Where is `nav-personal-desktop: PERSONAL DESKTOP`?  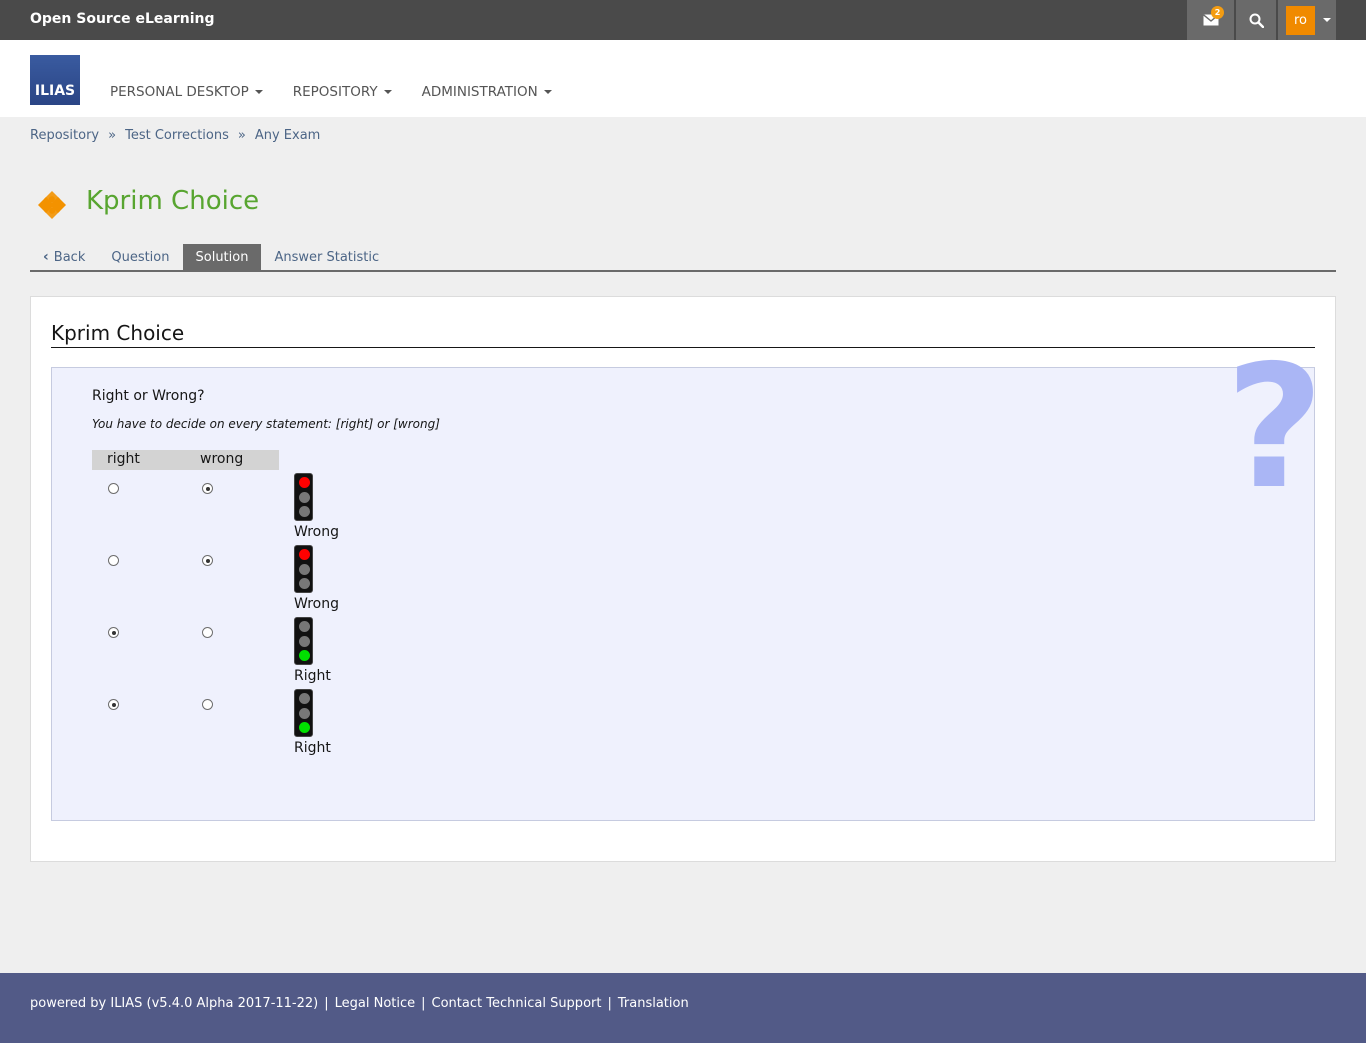 nav-personal-desktop: PERSONAL DESKTOP is located at coordinates (186, 92).